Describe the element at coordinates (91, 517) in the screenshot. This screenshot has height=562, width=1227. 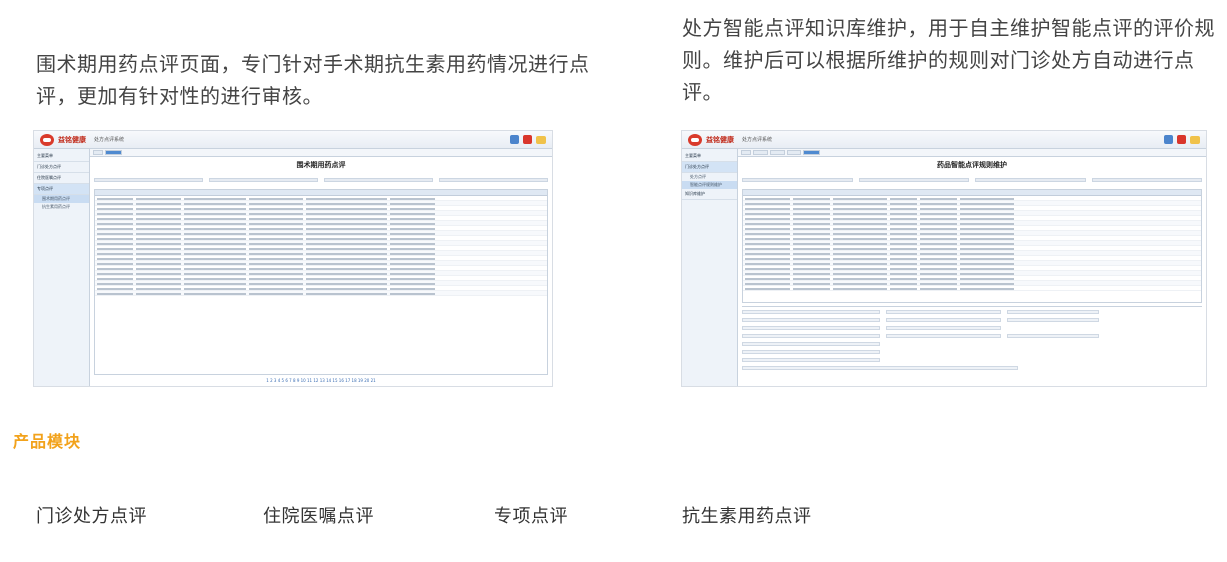
I see `module-outpatient-prescription-review: 门诊处方点评` at that location.